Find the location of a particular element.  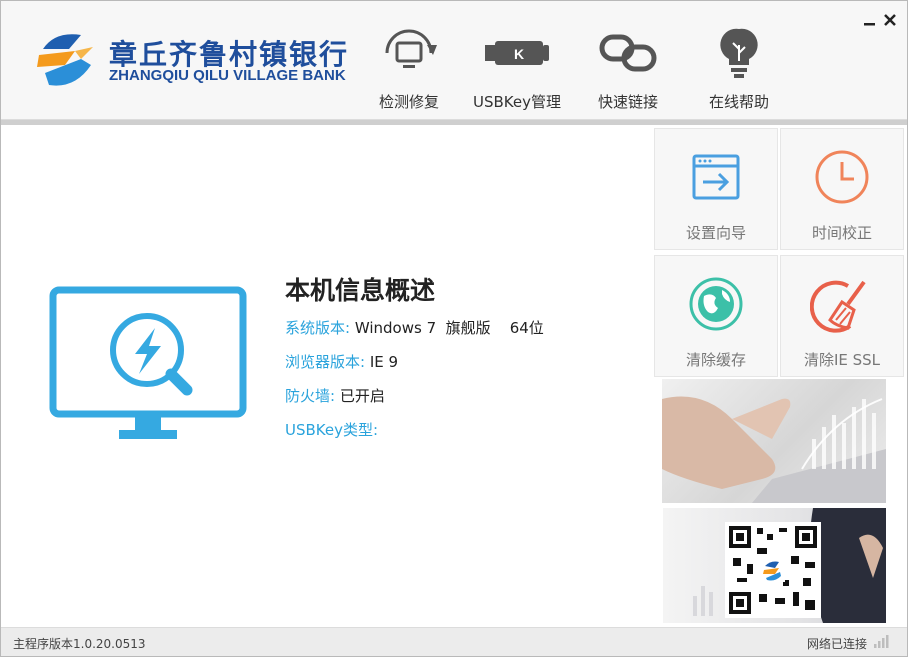

tile-label: 清除IE SSL is located at coordinates (842, 360).